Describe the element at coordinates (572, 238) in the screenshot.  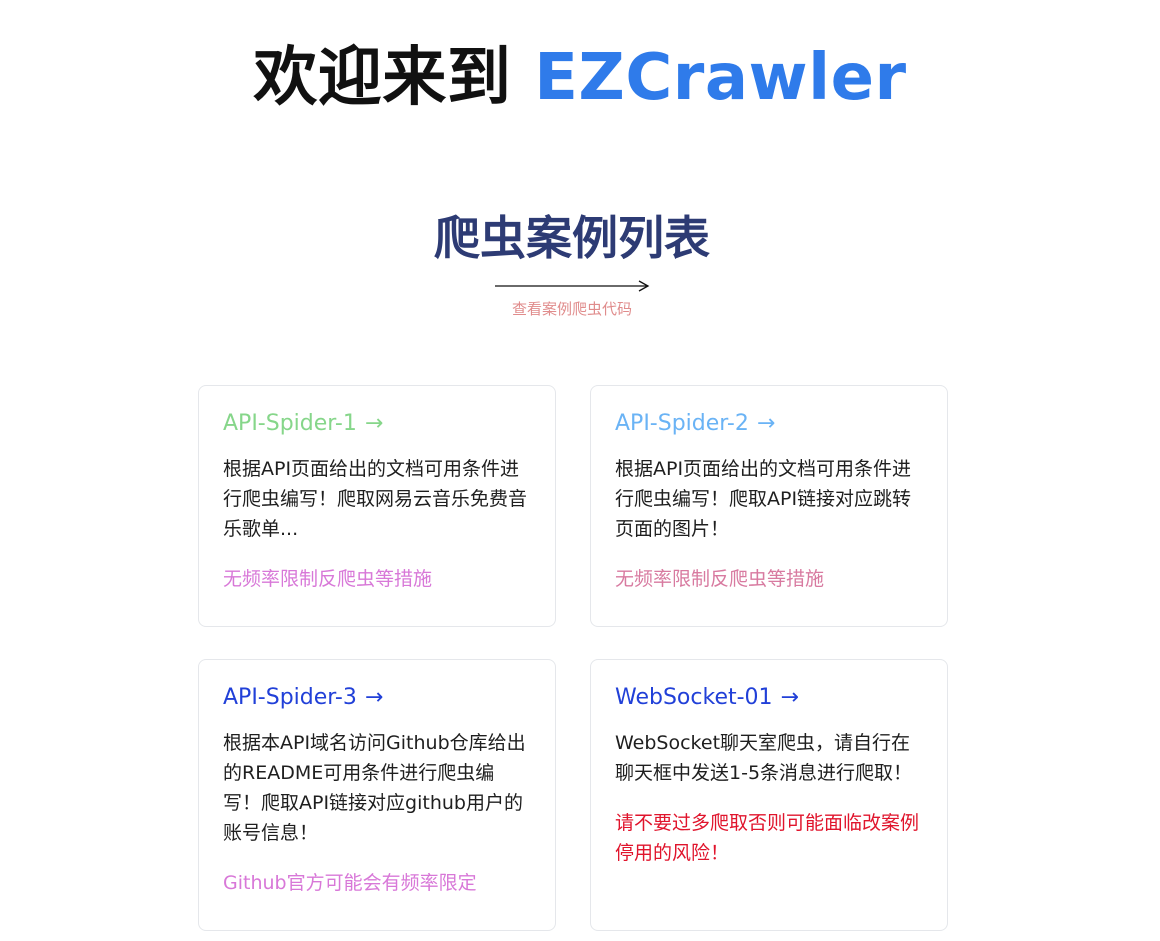
I see `section-title: 爬虫案例列表` at that location.